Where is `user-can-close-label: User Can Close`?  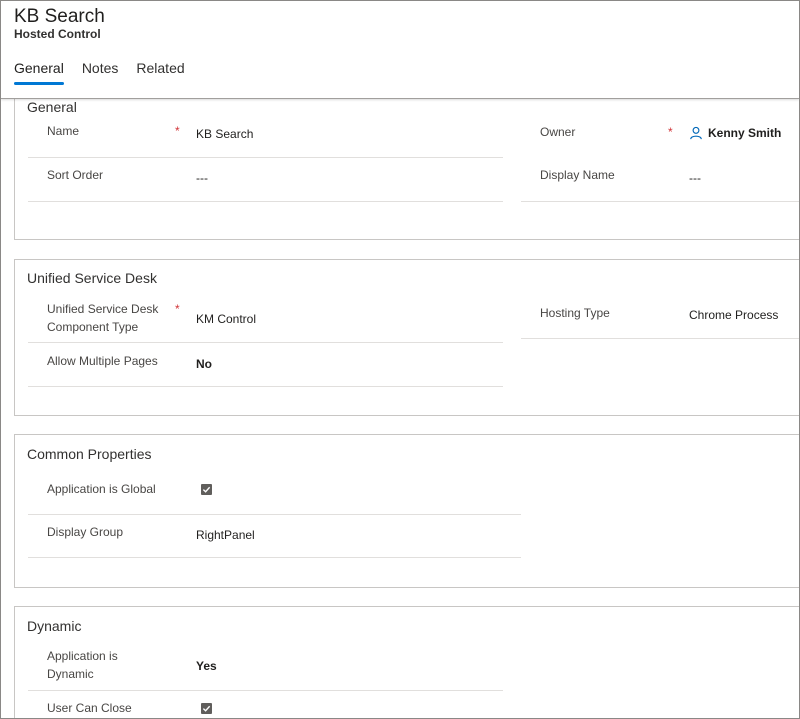 user-can-close-label: User Can Close is located at coordinates (89, 708).